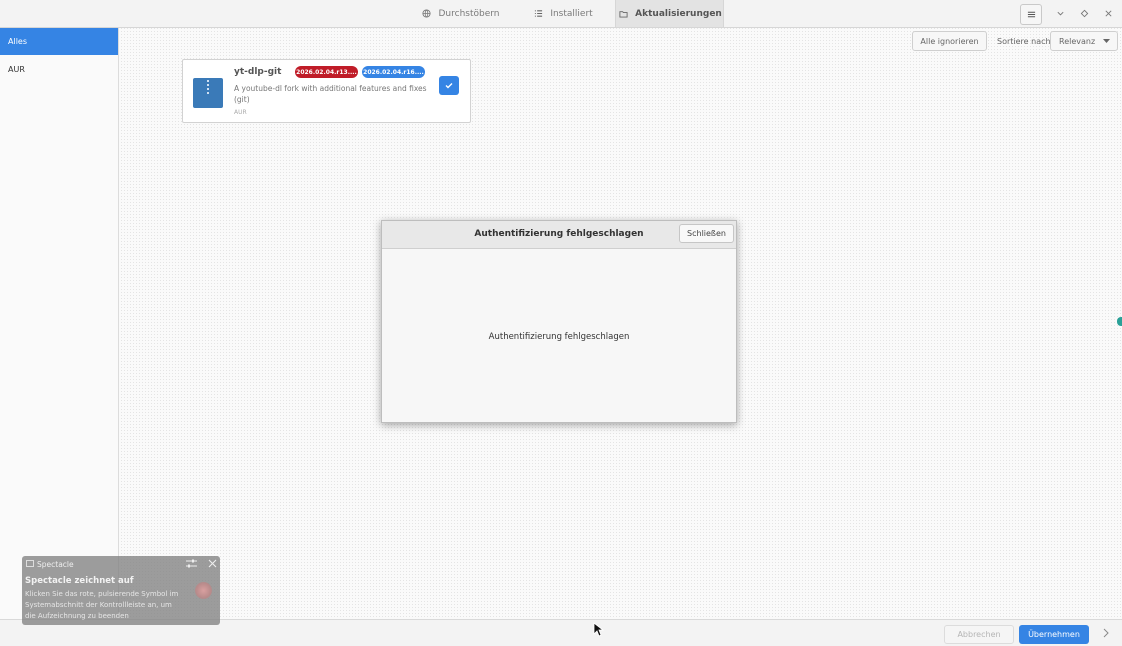 The image size is (1122, 646). What do you see at coordinates (979, 634) in the screenshot?
I see `cancel-button: Abbrechen` at bounding box center [979, 634].